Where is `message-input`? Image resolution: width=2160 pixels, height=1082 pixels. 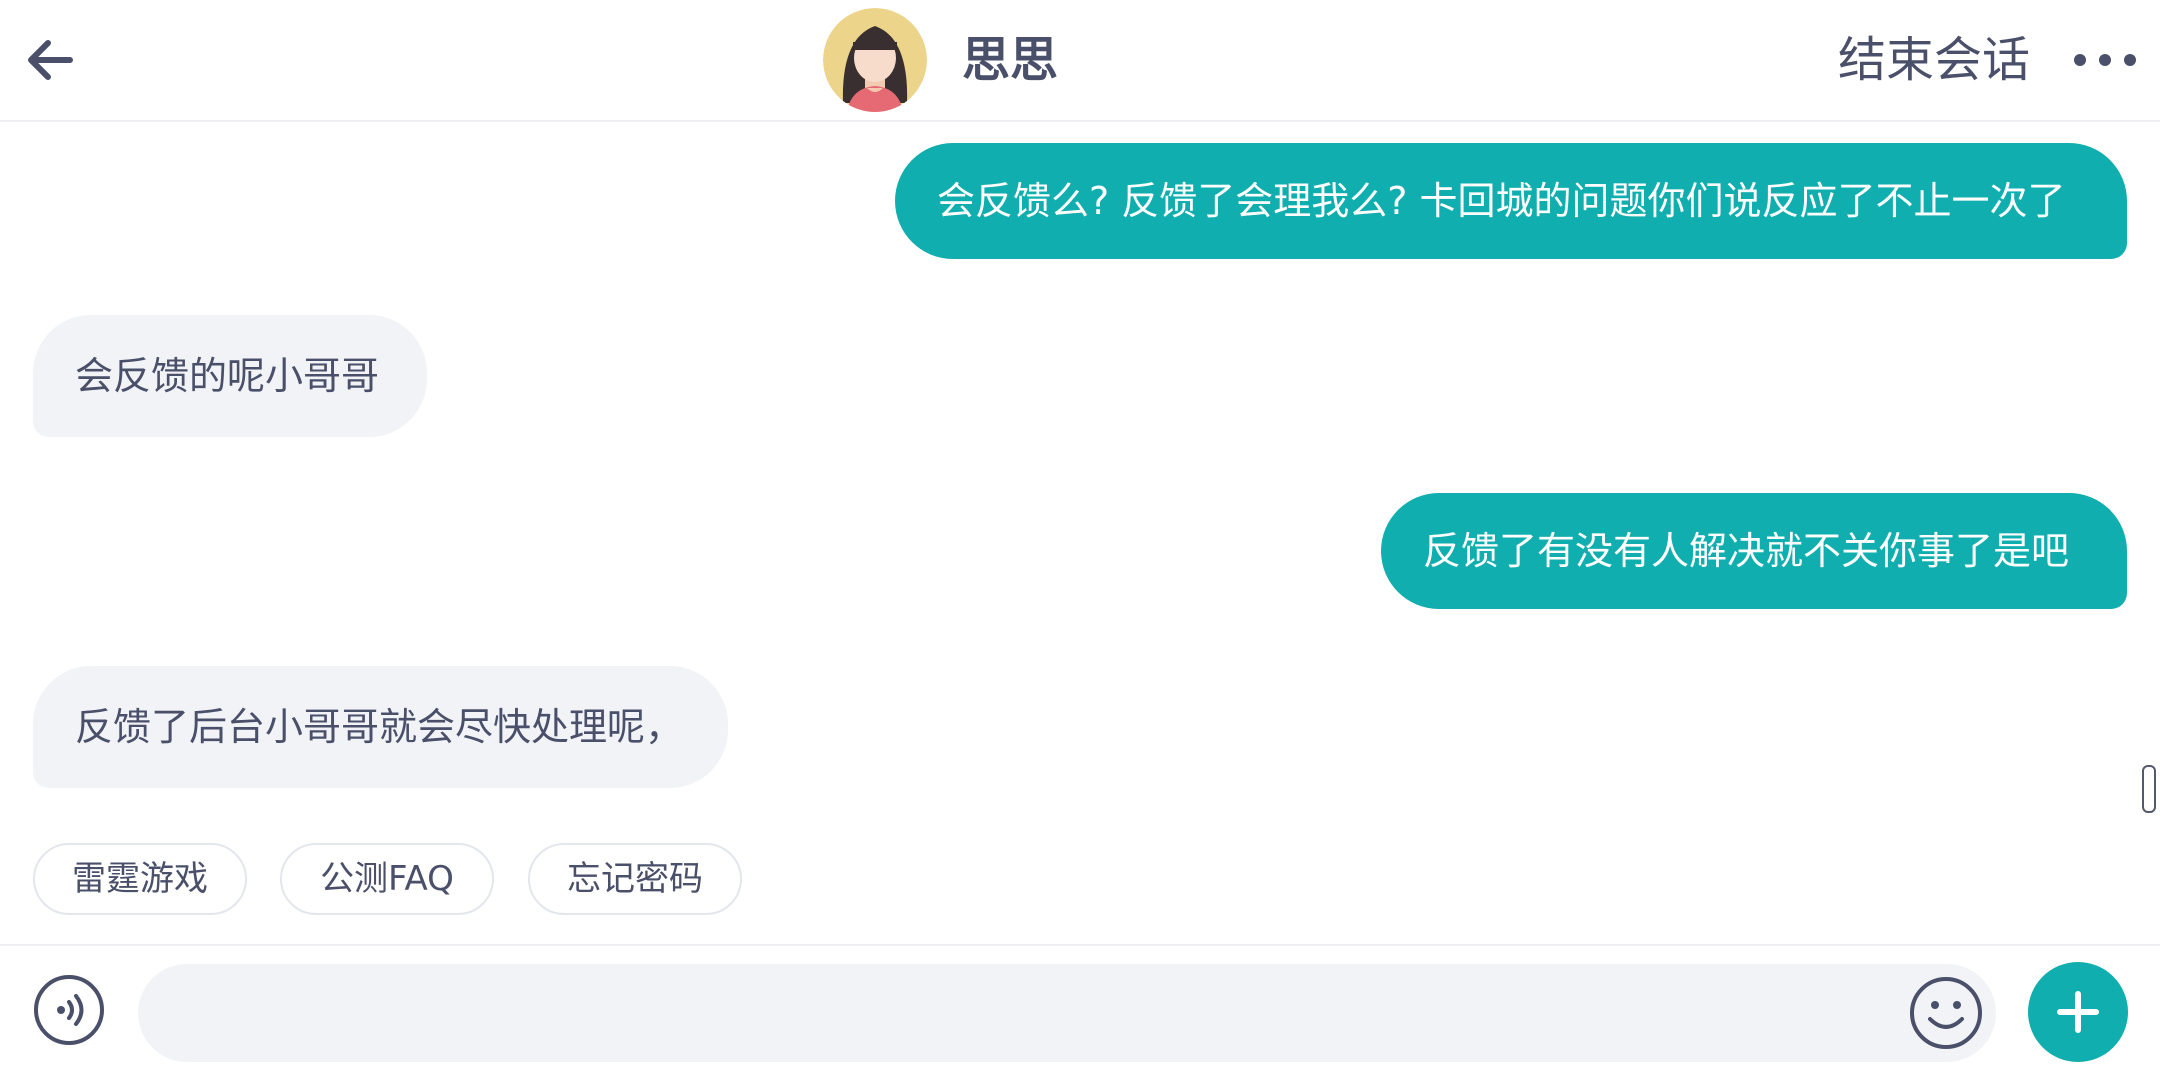
message-input is located at coordinates (1067, 1013).